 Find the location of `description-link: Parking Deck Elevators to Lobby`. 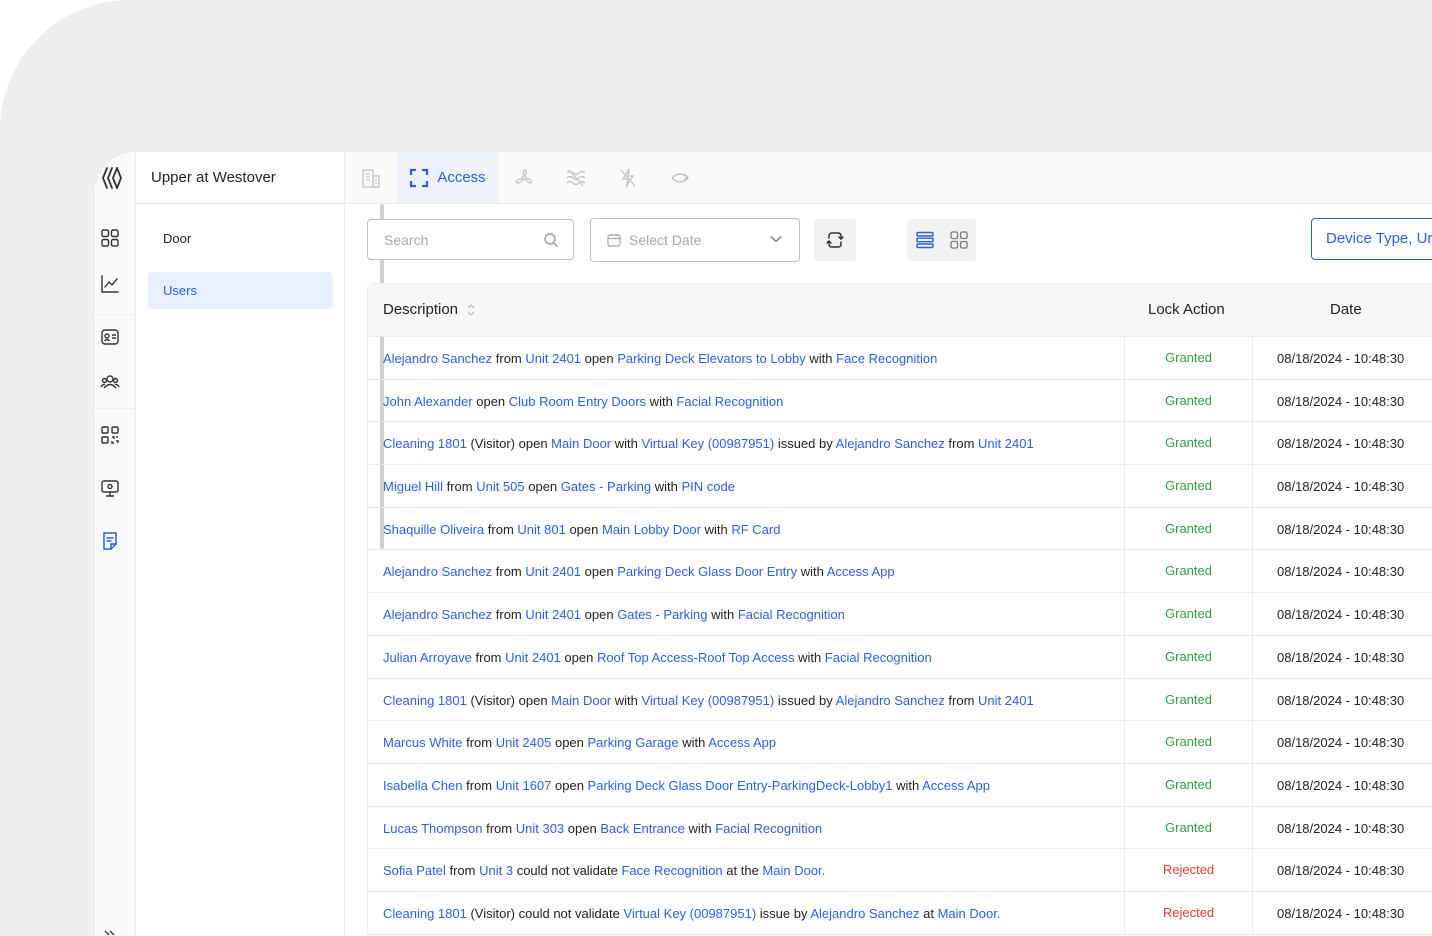

description-link: Parking Deck Elevators to Lobby is located at coordinates (711, 358).